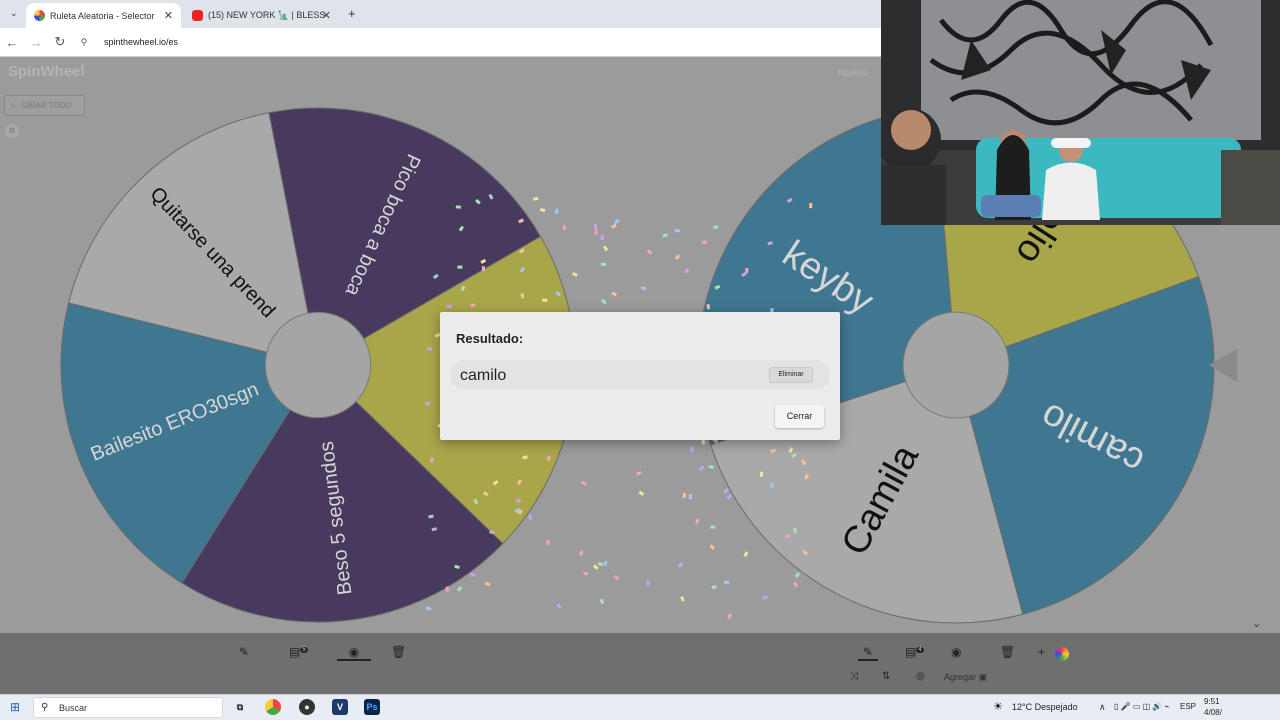 The width and height of the screenshot is (1280, 720). Describe the element at coordinates (15, 707) in the screenshot. I see `windows-start-icon: ⊞` at that location.